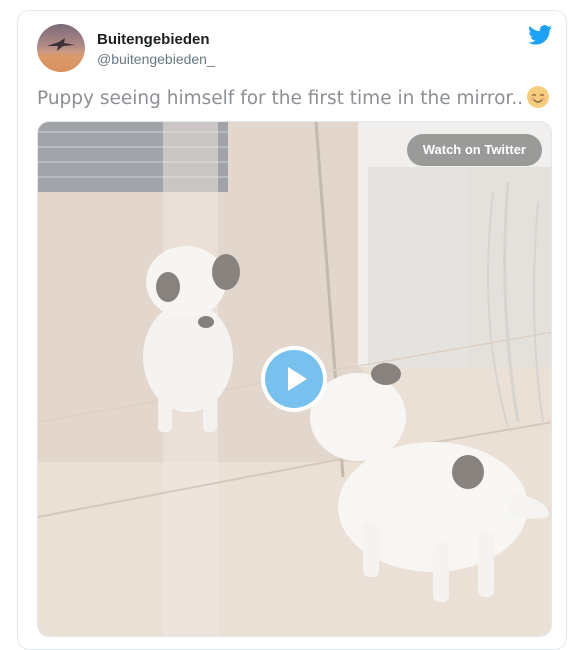 The width and height of the screenshot is (584, 650). Describe the element at coordinates (61, 55) in the screenshot. I see `avatar-image` at that location.